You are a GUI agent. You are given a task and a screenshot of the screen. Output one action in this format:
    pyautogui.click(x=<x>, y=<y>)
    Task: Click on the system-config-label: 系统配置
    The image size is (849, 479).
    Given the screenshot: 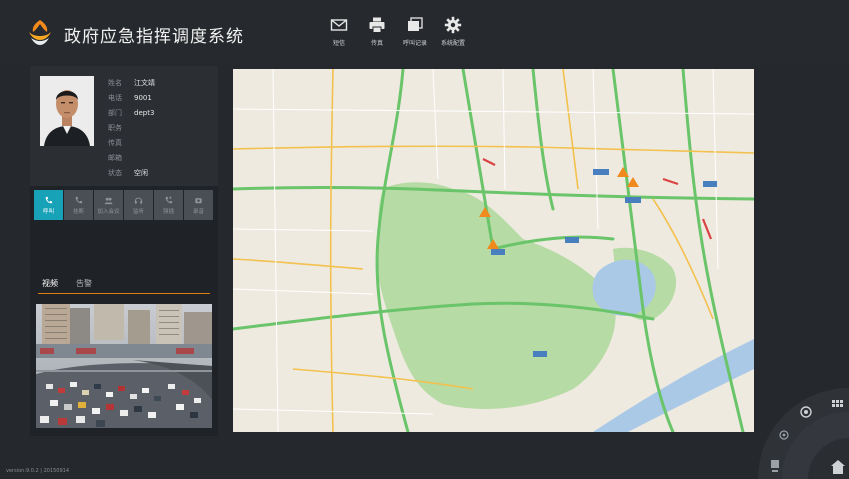 What is the action you would take?
    pyautogui.click(x=452, y=43)
    